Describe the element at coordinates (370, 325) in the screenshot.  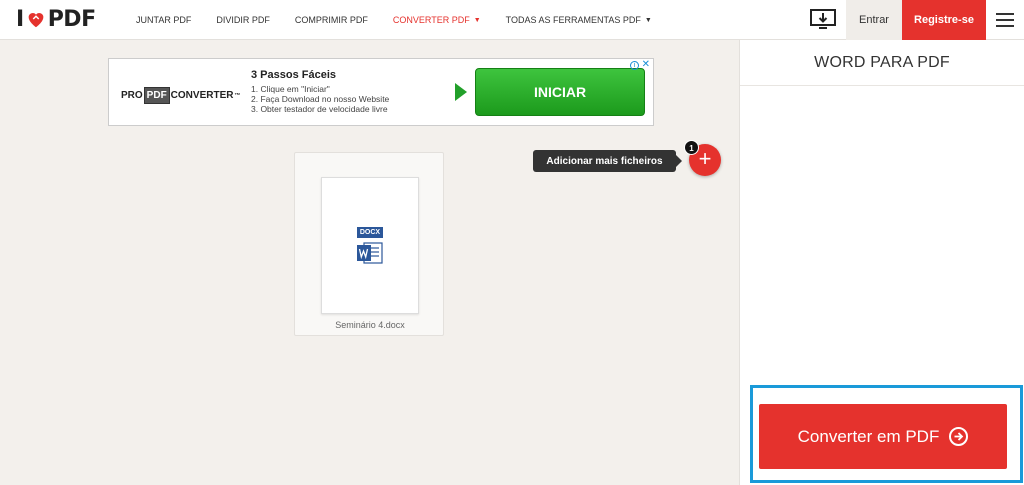
I see `file-name: Seminário 4.docx` at that location.